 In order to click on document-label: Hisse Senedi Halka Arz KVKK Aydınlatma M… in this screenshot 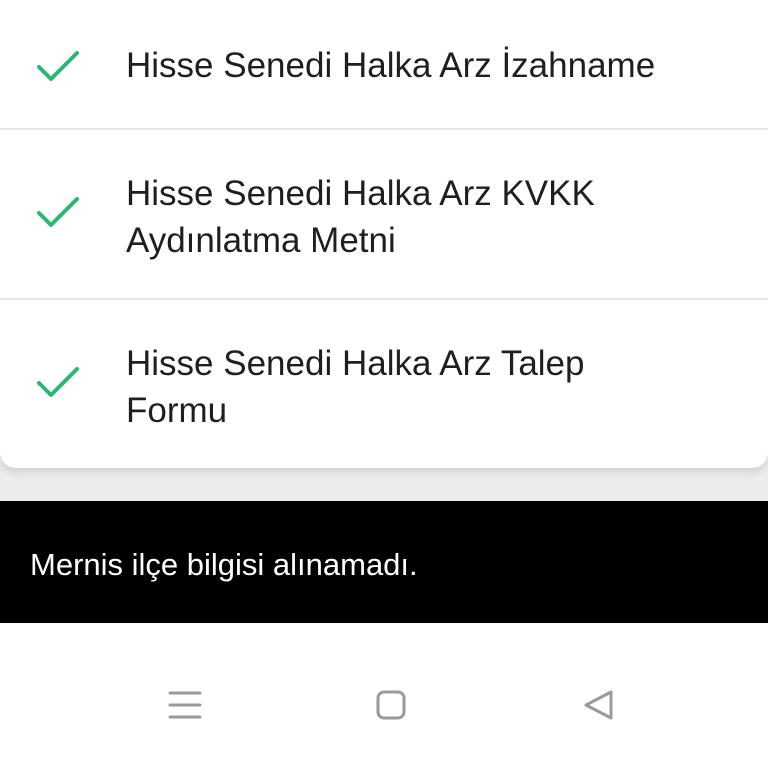, I will do `click(360, 217)`.